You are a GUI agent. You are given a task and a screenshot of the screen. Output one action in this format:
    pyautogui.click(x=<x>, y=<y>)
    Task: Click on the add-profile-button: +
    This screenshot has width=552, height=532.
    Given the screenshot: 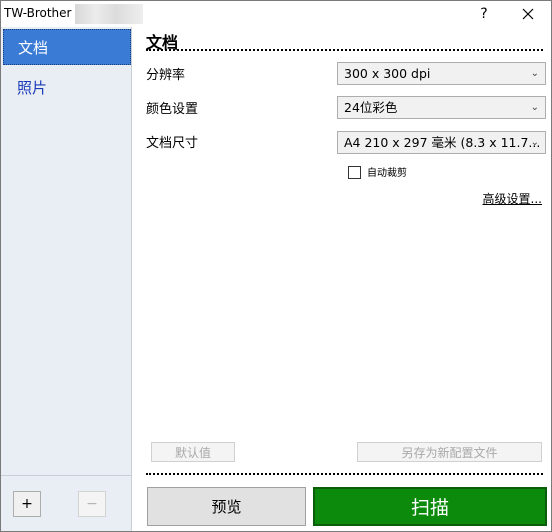 What is the action you would take?
    pyautogui.click(x=27, y=504)
    